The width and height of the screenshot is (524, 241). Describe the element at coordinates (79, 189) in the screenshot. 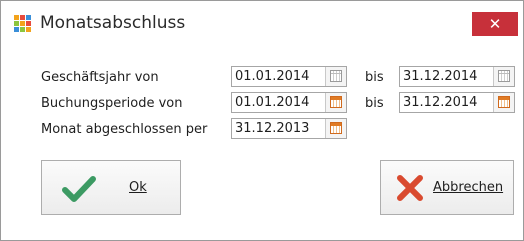

I see `checkmark-icon` at that location.